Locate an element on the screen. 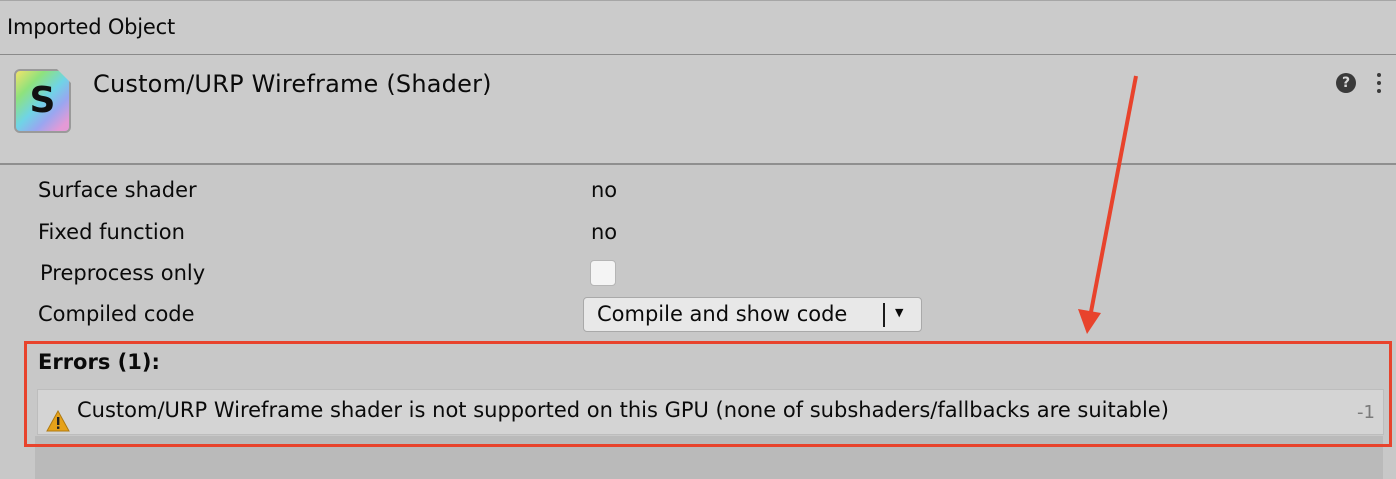 The width and height of the screenshot is (1396, 479). preprocess-only-label: Preprocess only is located at coordinates (123, 273).